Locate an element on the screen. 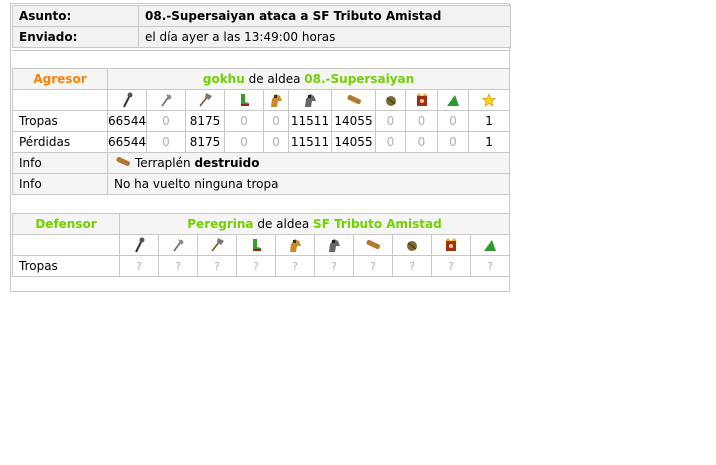 The image size is (716, 465). troop-count: 66544 is located at coordinates (127, 121).